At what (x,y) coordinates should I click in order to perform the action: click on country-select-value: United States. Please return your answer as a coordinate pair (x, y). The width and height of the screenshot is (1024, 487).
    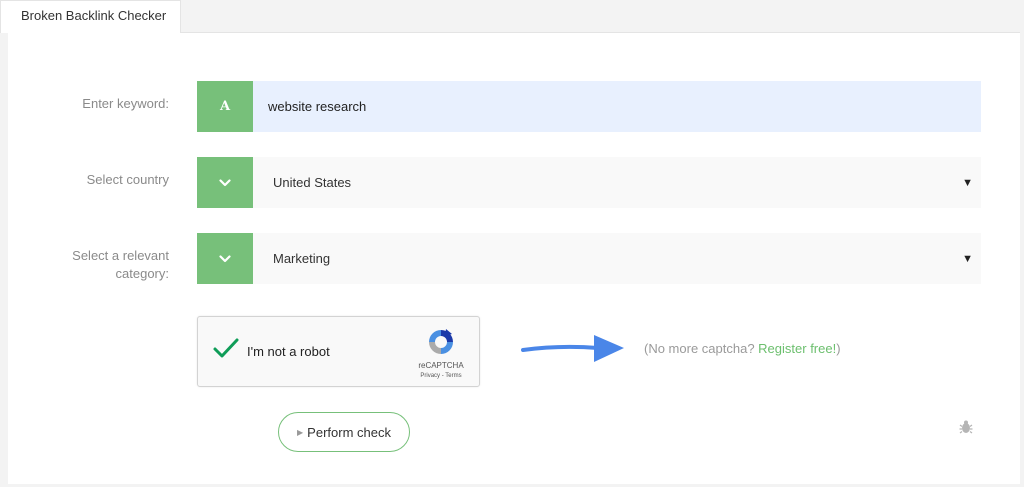
    Looking at the image, I should click on (312, 182).